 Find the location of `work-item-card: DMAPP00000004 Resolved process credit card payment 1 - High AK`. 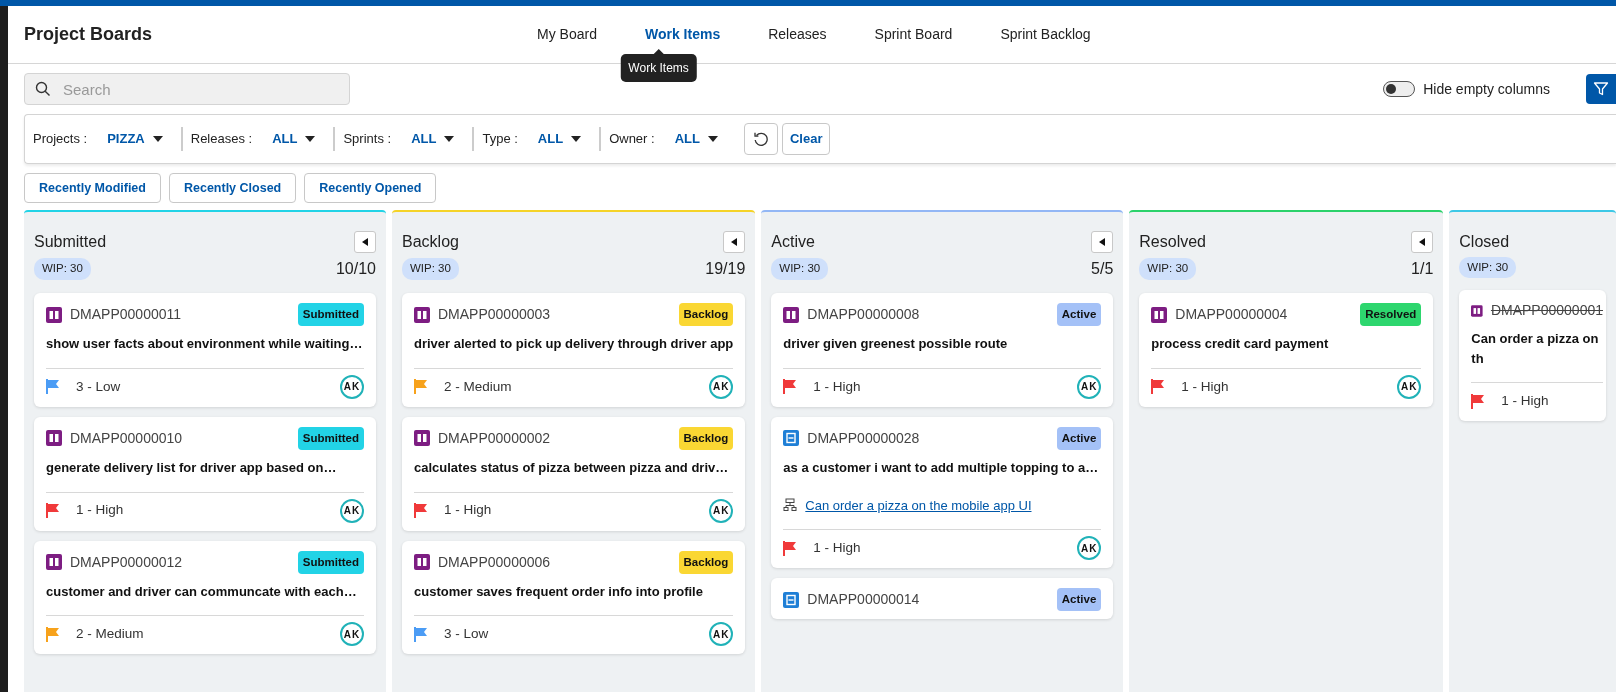

work-item-card: DMAPP00000004 Resolved process credit card payment 1 - High AK is located at coordinates (1286, 350).